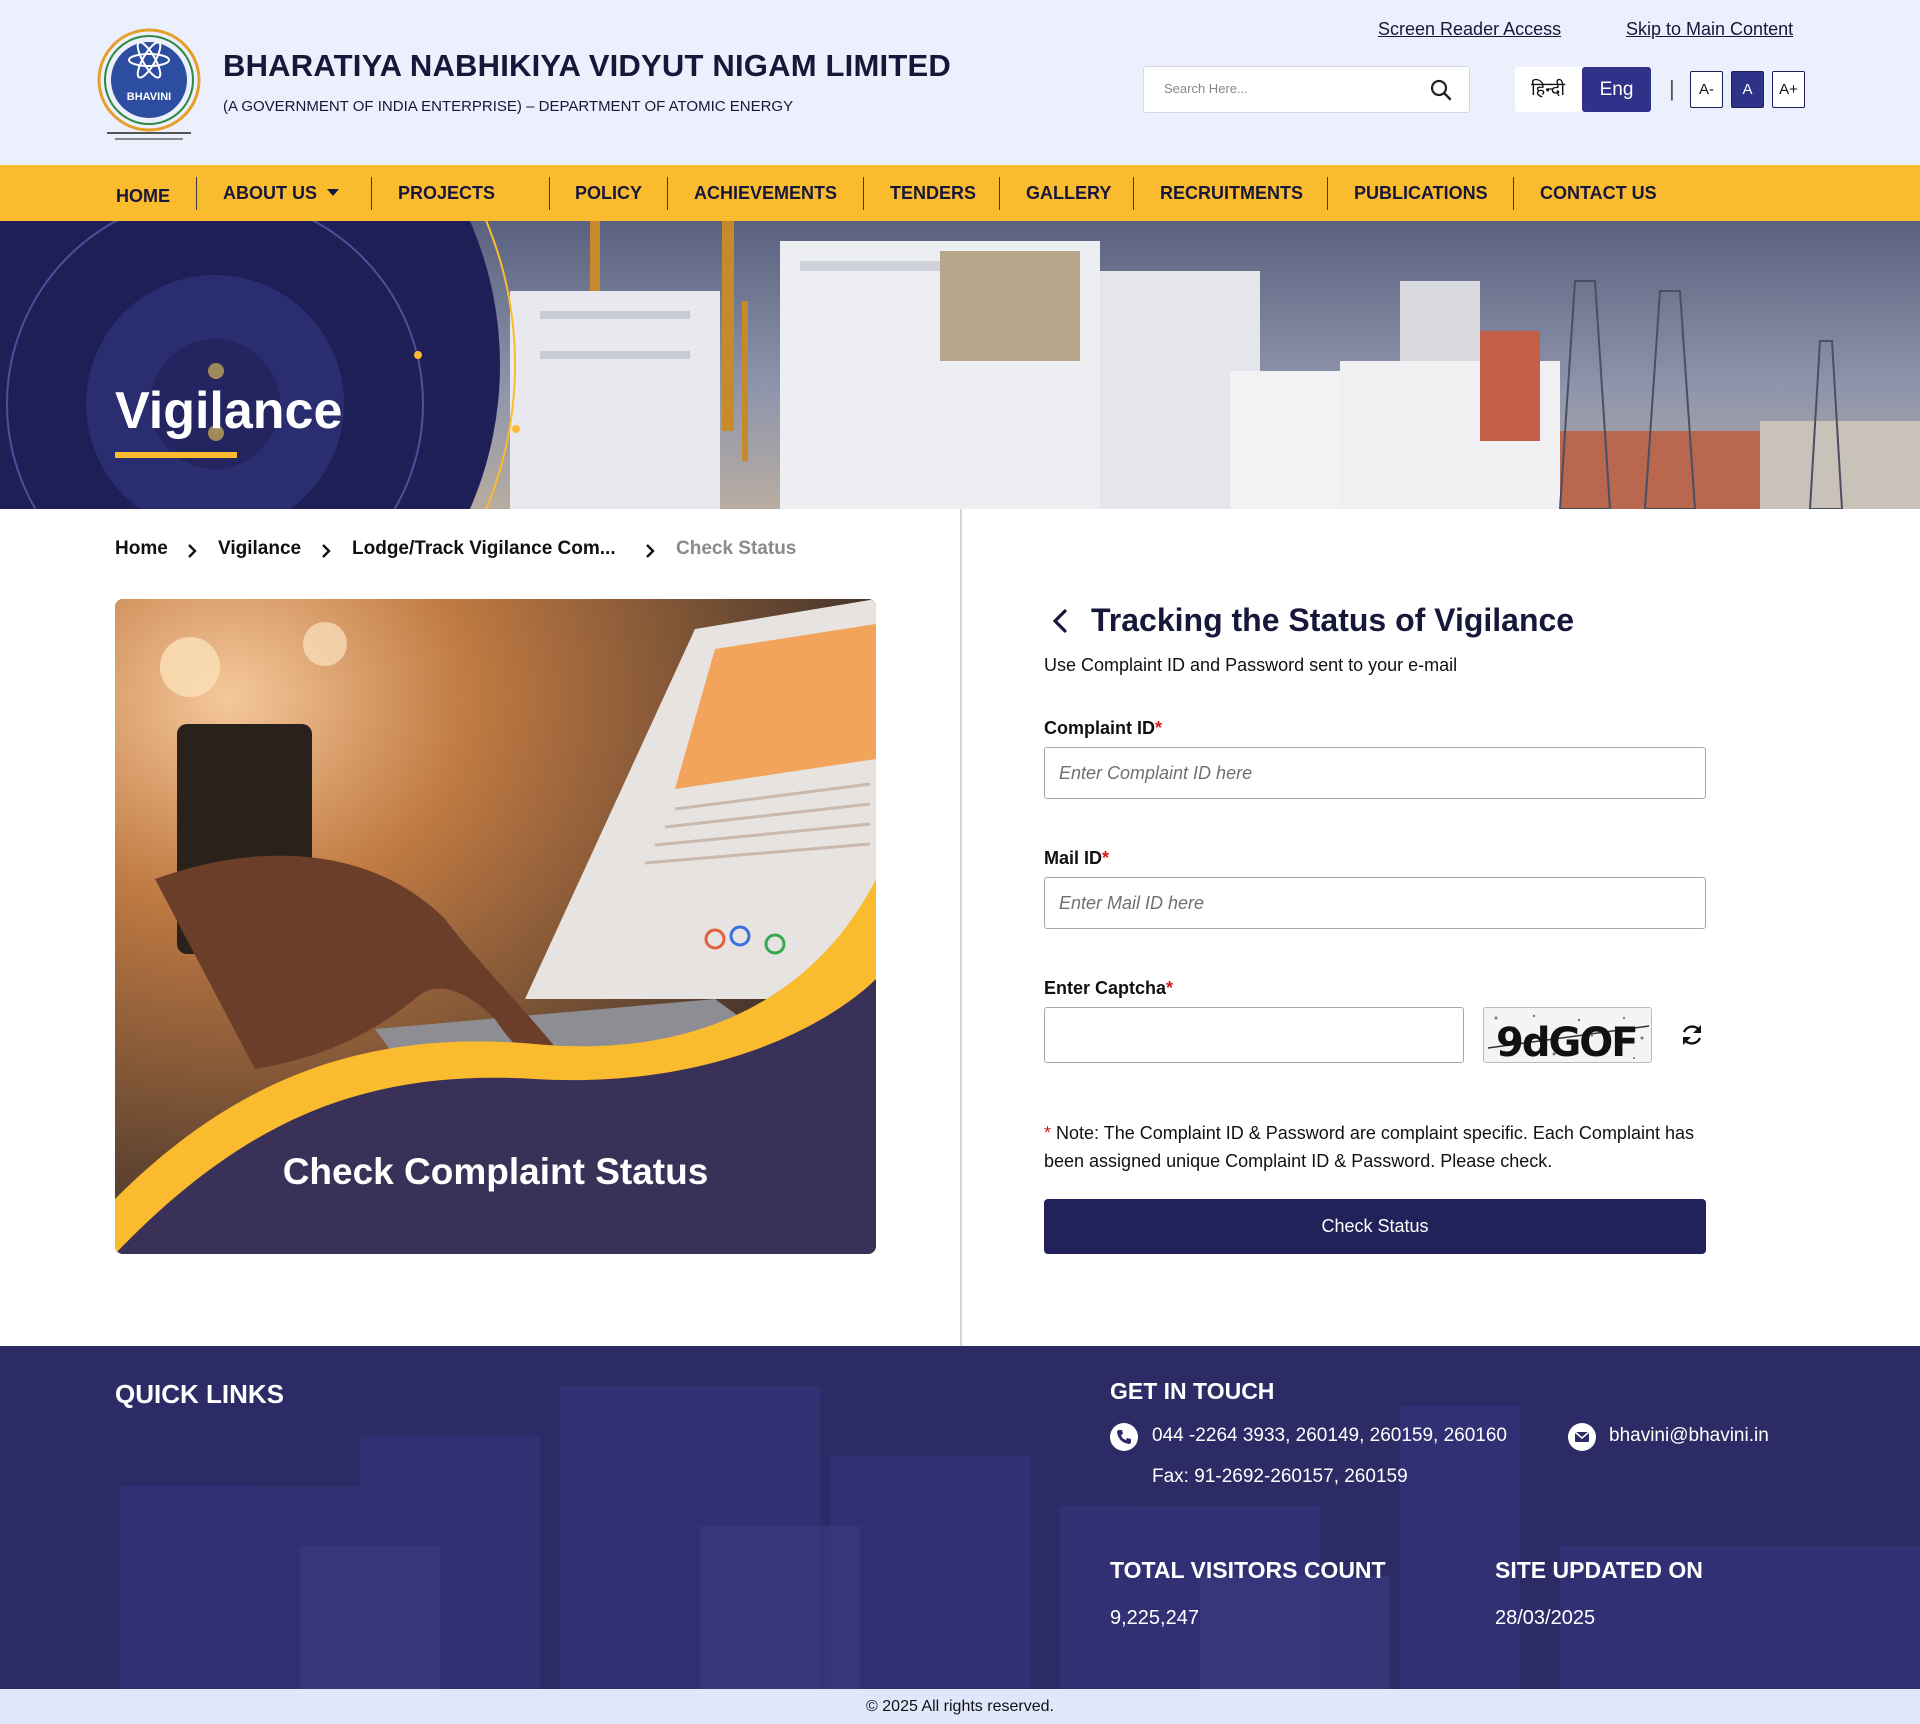  What do you see at coordinates (933, 193) in the screenshot?
I see `nav-tenders: TENDERS` at bounding box center [933, 193].